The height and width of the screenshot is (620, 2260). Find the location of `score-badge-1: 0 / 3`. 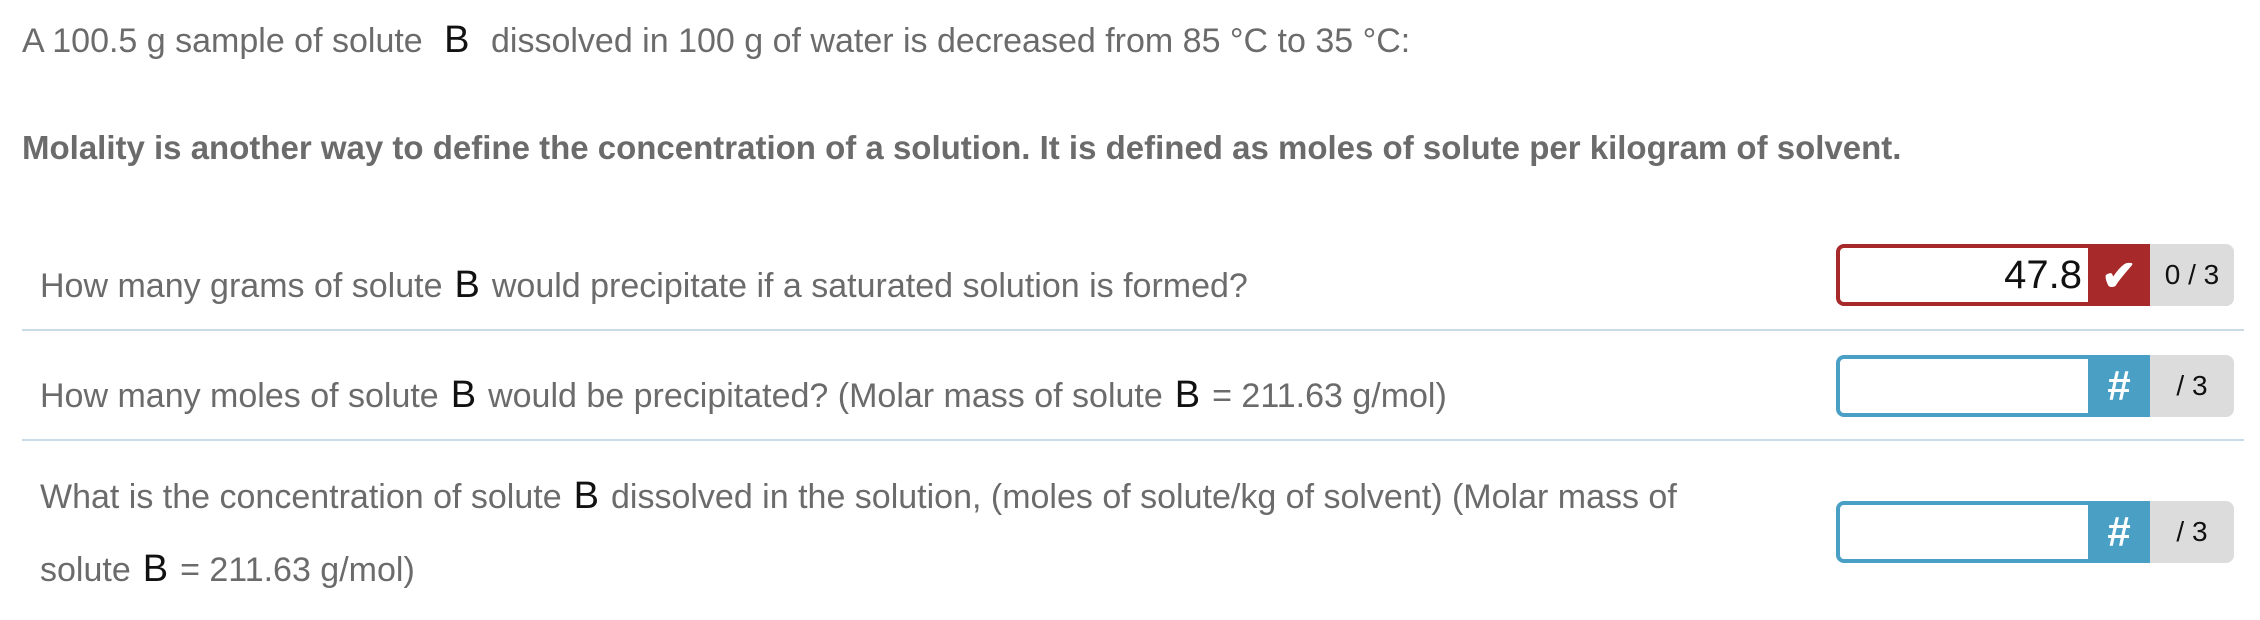

score-badge-1: 0 / 3 is located at coordinates (2192, 275).